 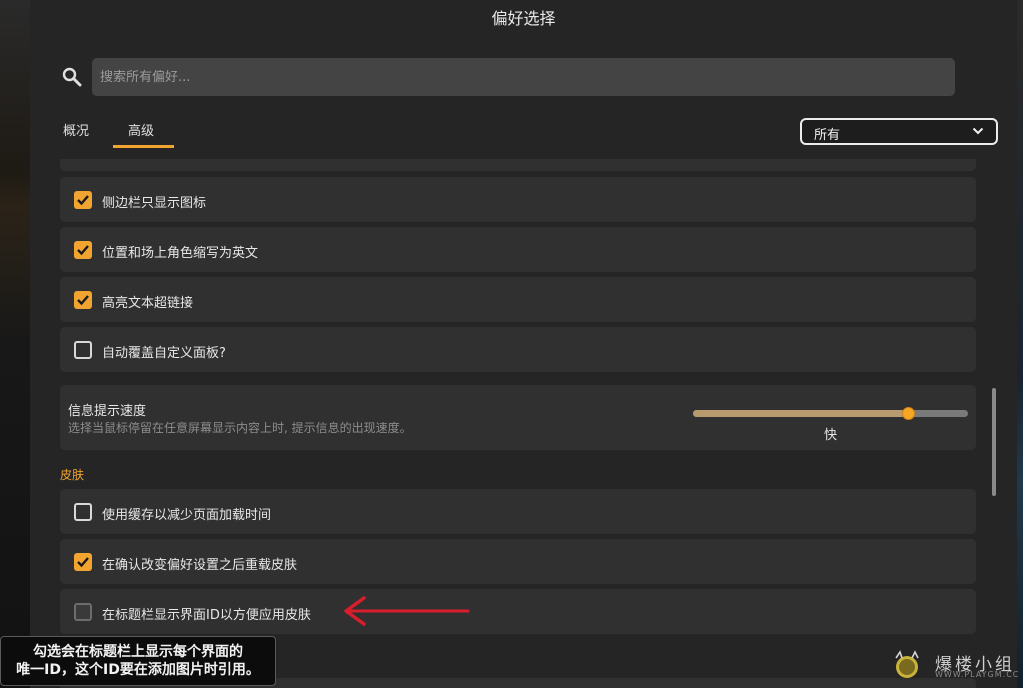 What do you see at coordinates (138, 670) in the screenshot?
I see `annotation-line-2: 唯一ID，这个ID要在添加图片时引用。` at bounding box center [138, 670].